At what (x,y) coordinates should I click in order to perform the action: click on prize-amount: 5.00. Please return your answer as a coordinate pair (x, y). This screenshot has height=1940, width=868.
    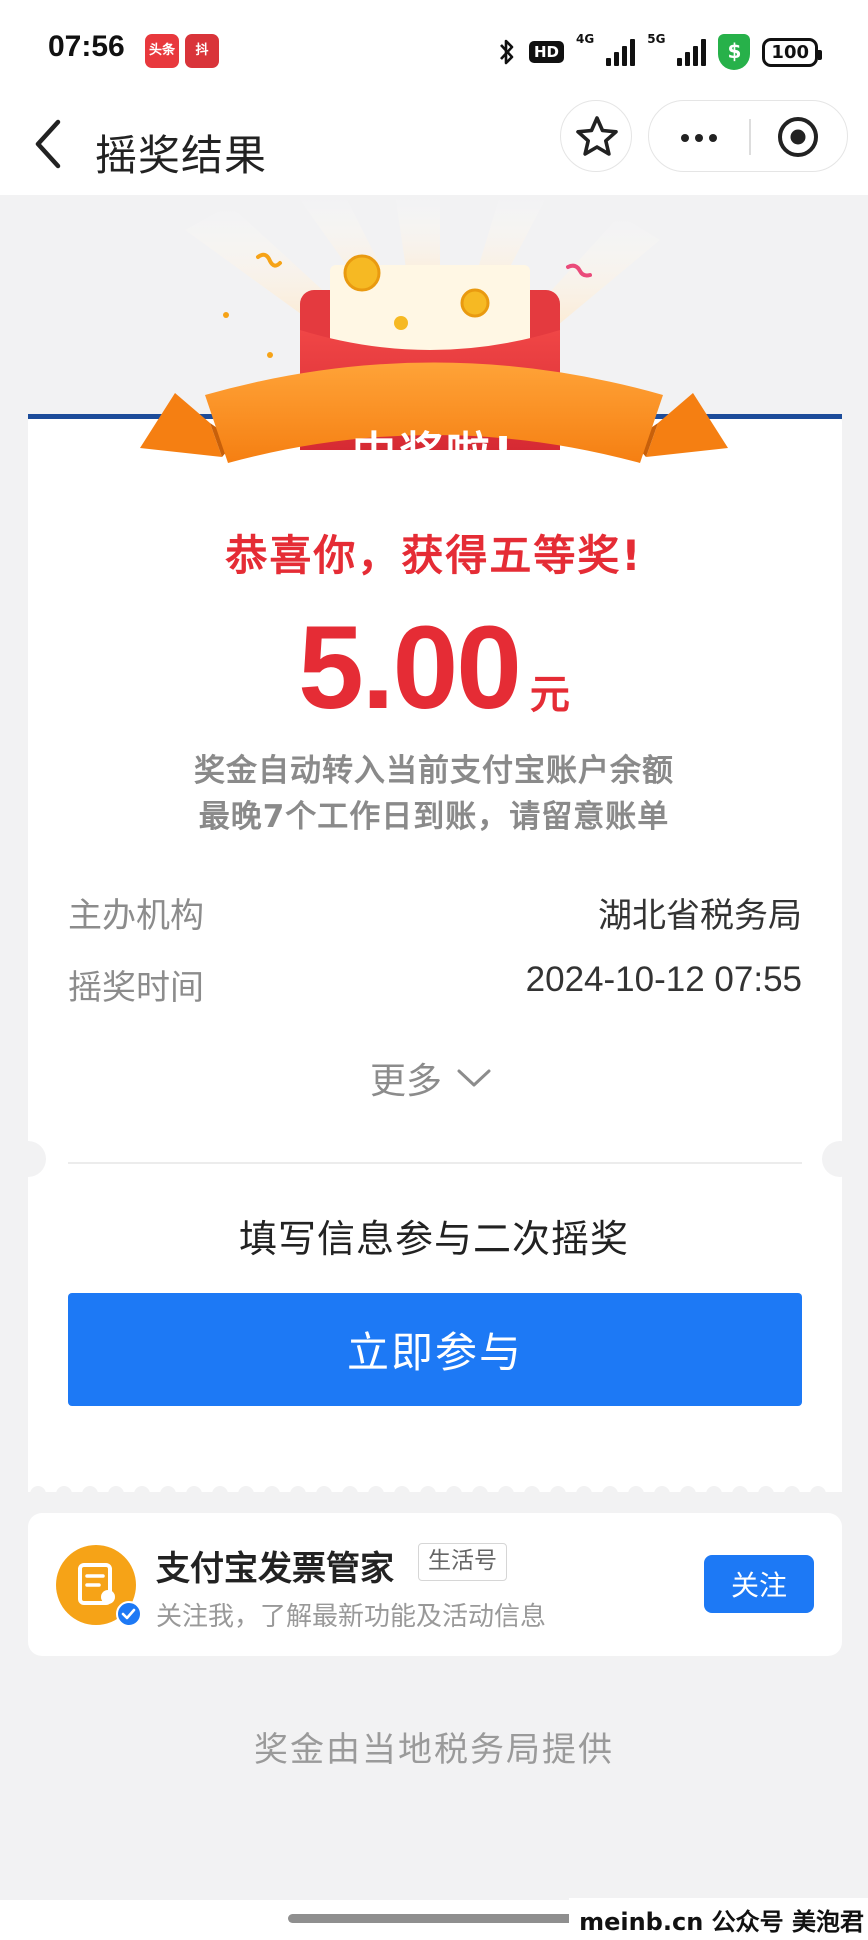
    Looking at the image, I should click on (410, 668).